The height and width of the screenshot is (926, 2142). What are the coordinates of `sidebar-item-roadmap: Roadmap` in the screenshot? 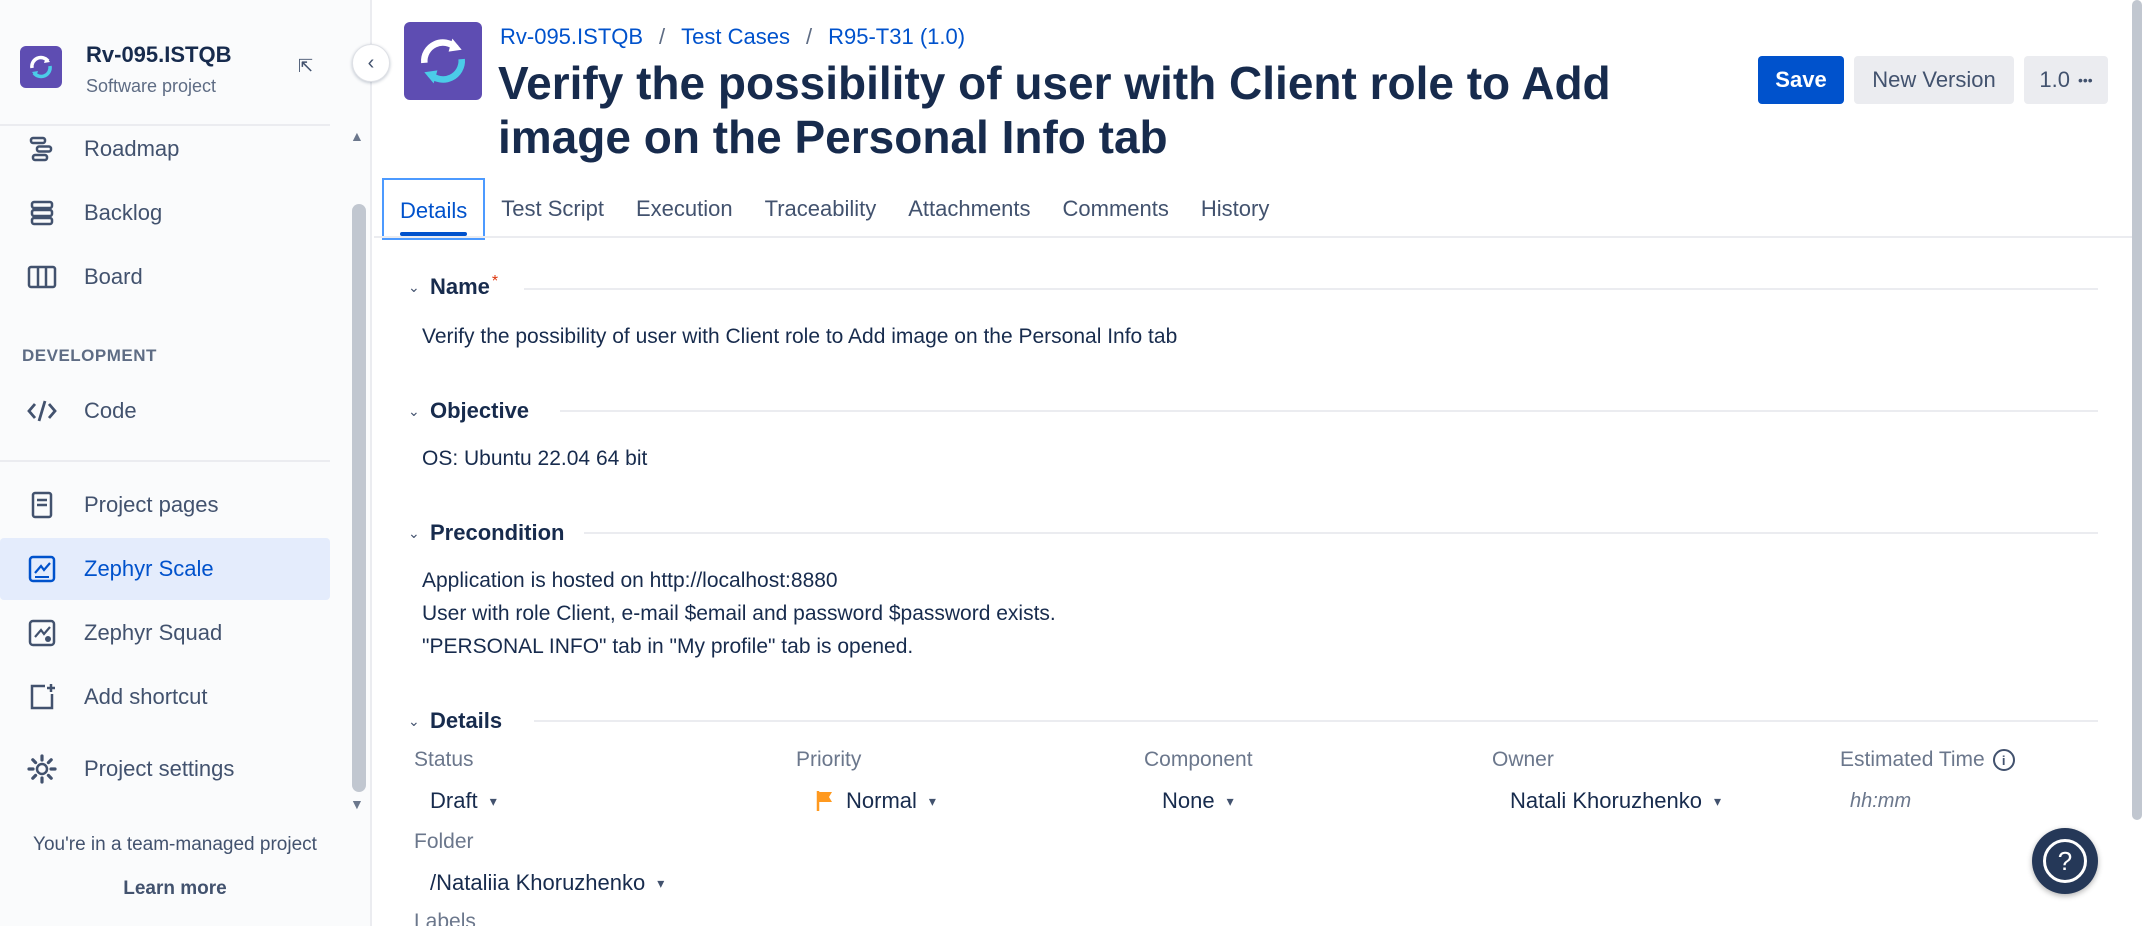 It's located at (165, 149).